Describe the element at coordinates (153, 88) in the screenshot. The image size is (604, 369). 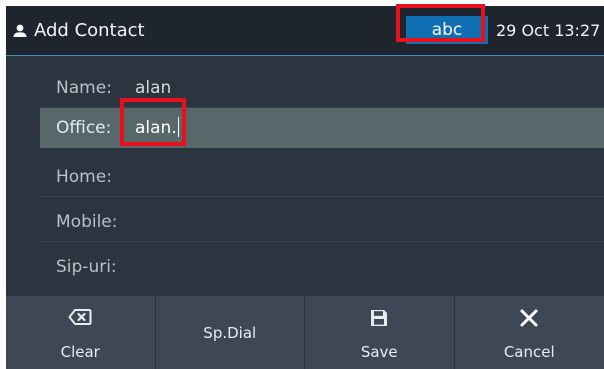
I see `field-value: alan` at that location.